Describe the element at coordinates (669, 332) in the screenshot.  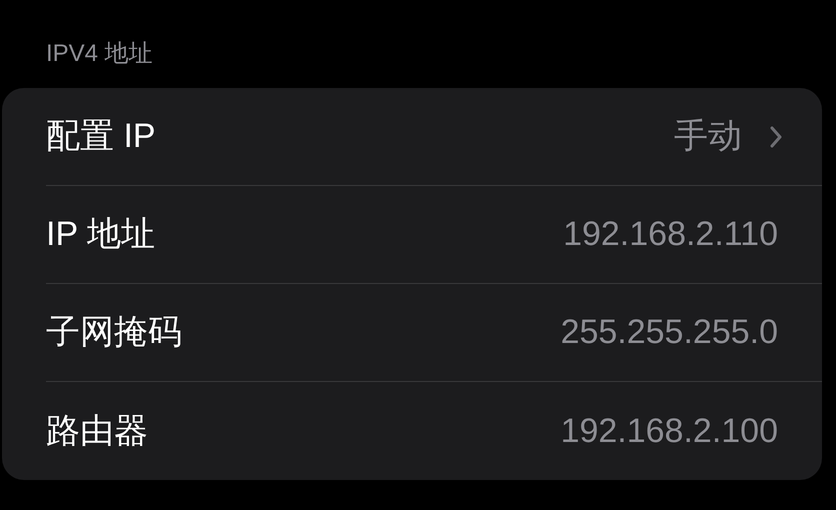
I see `row-value: 255.255.255.0` at that location.